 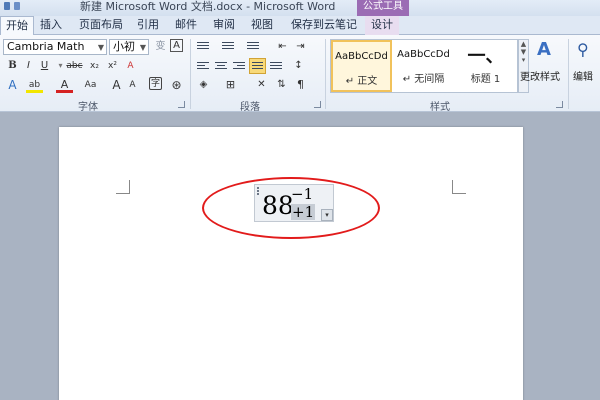 What do you see at coordinates (176, 85) in the screenshot?
I see `character-shading-icon: ⊛` at bounding box center [176, 85].